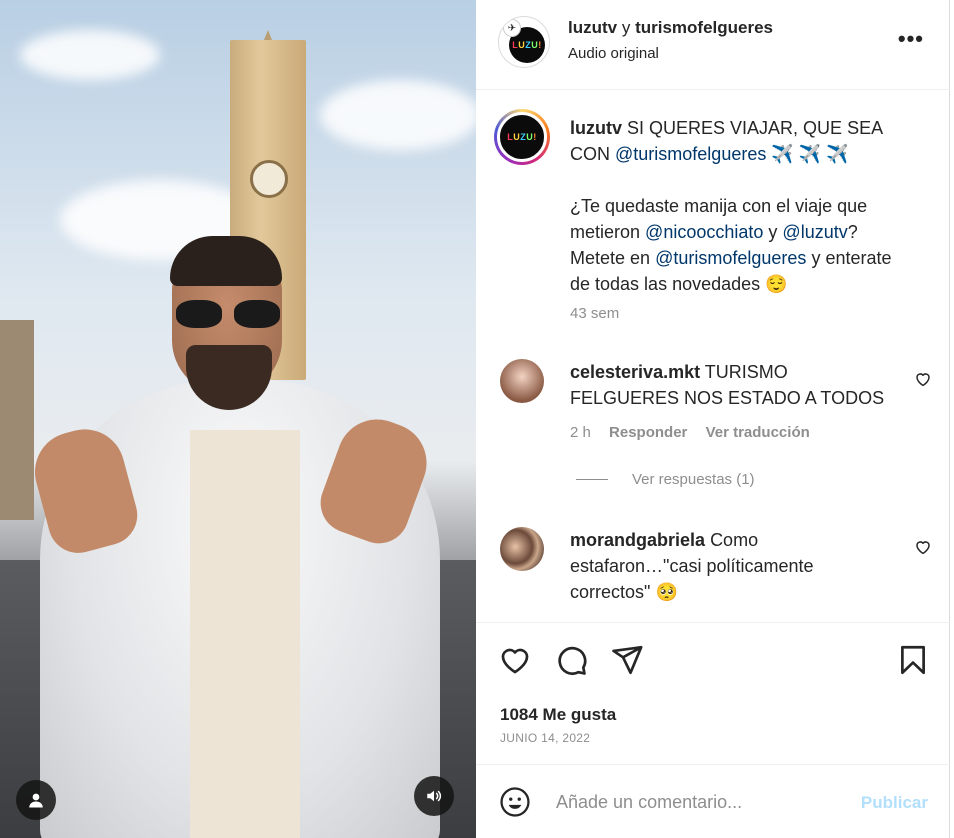 The width and height of the screenshot is (954, 838). What do you see at coordinates (635, 372) in the screenshot?
I see `comment-username: celesteriva.mkt` at bounding box center [635, 372].